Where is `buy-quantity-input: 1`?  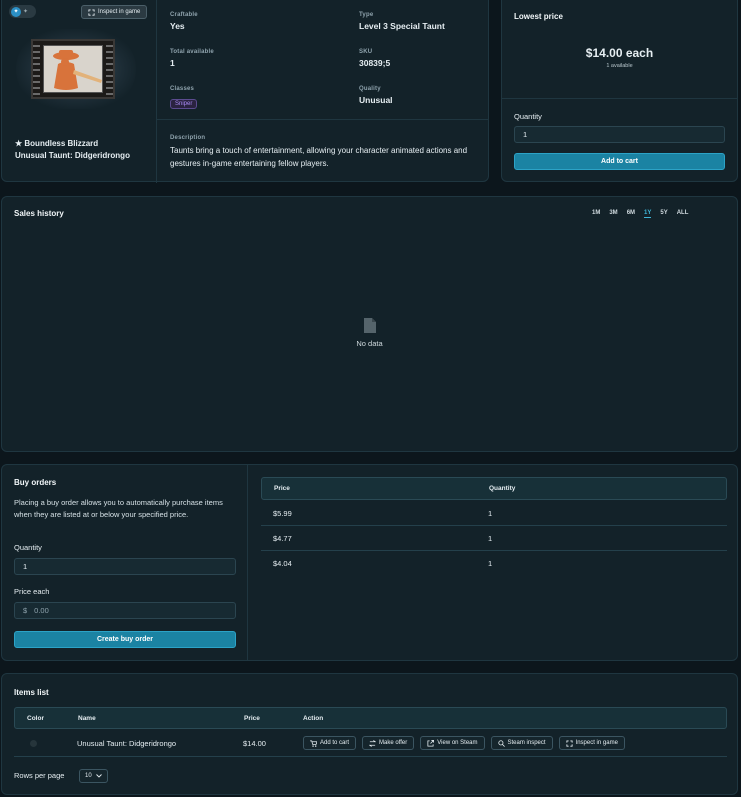
buy-quantity-input: 1 is located at coordinates (125, 566).